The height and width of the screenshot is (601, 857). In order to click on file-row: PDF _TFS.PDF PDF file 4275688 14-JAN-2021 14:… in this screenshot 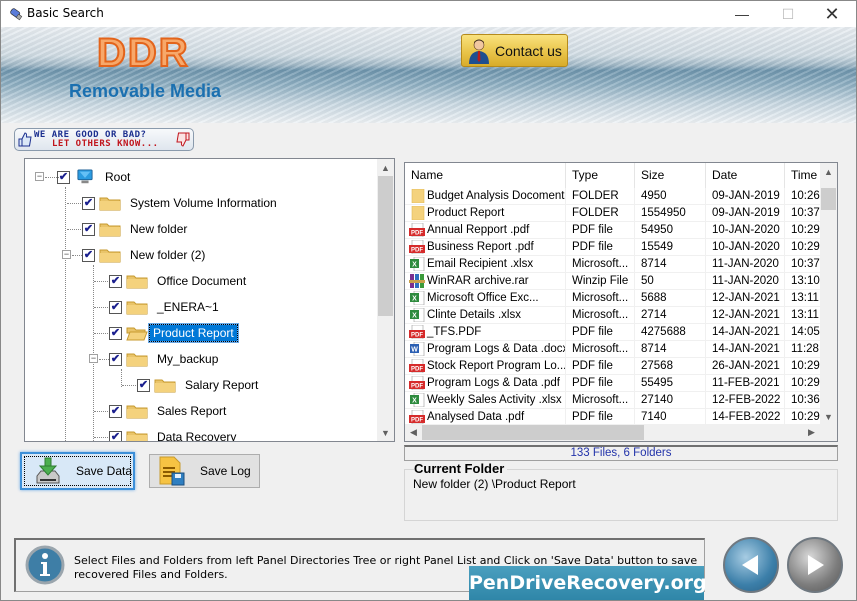, I will do `click(613, 332)`.